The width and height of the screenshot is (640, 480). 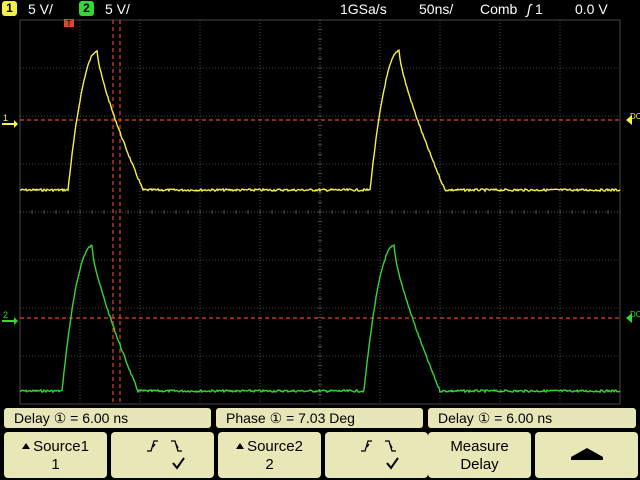 What do you see at coordinates (290, 418) in the screenshot?
I see `measurement-2-equals: =` at bounding box center [290, 418].